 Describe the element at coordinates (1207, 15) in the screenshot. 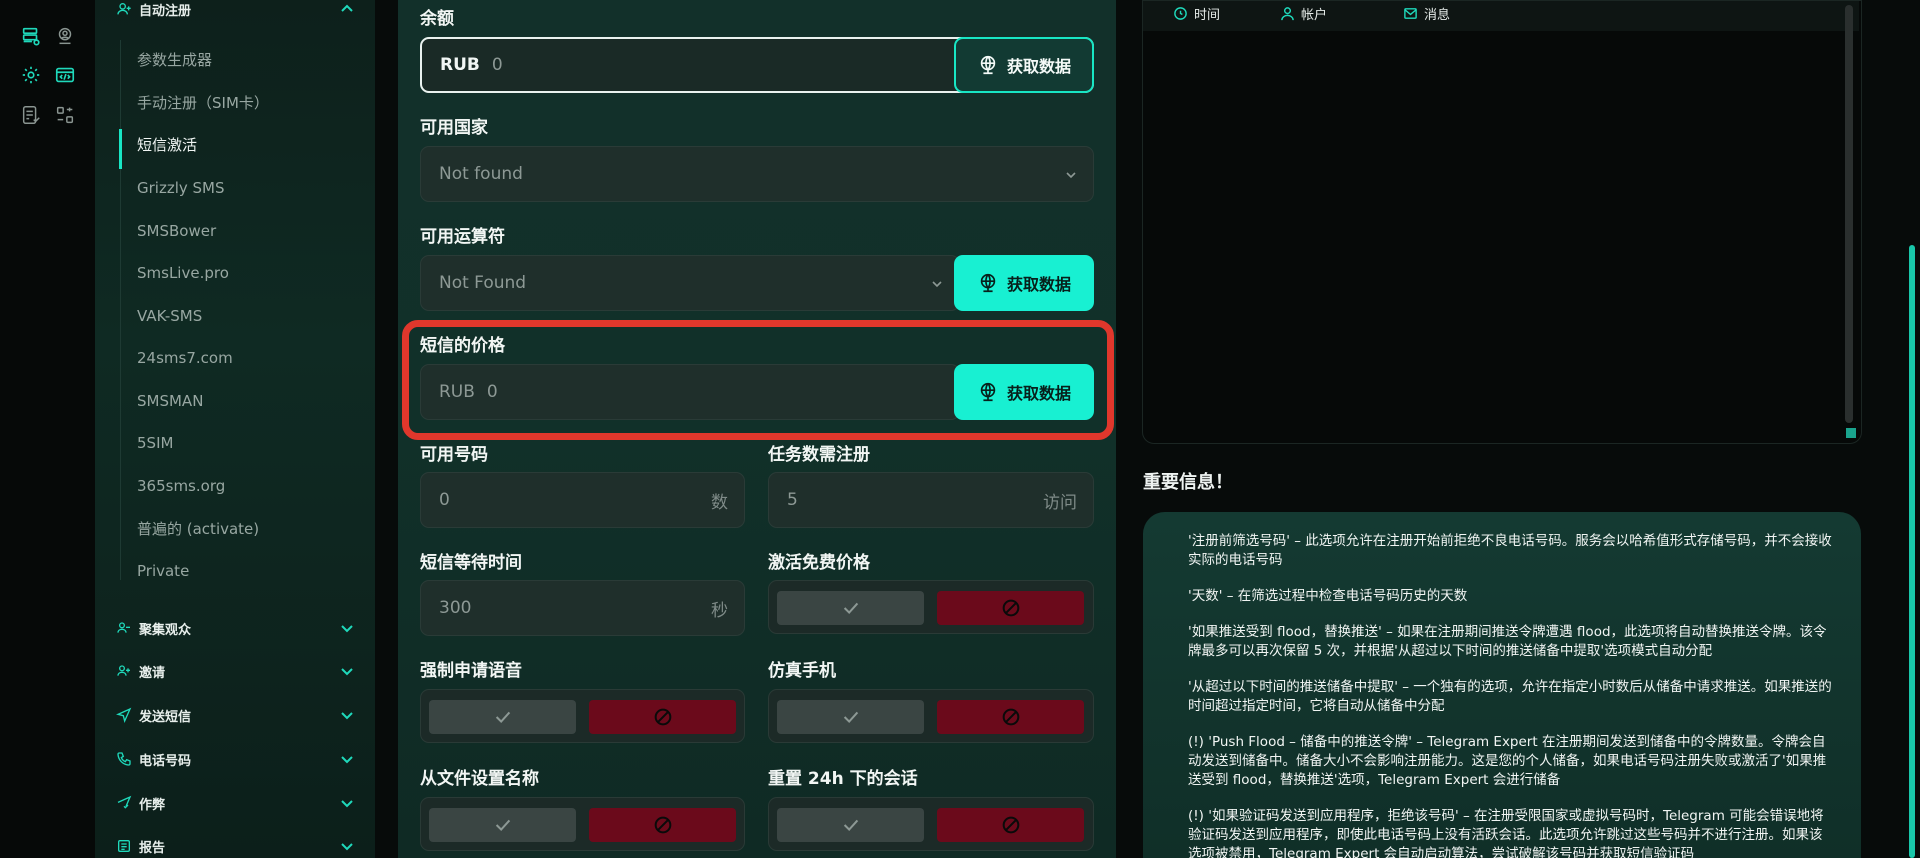

I see `log-column-label: 时间` at that location.